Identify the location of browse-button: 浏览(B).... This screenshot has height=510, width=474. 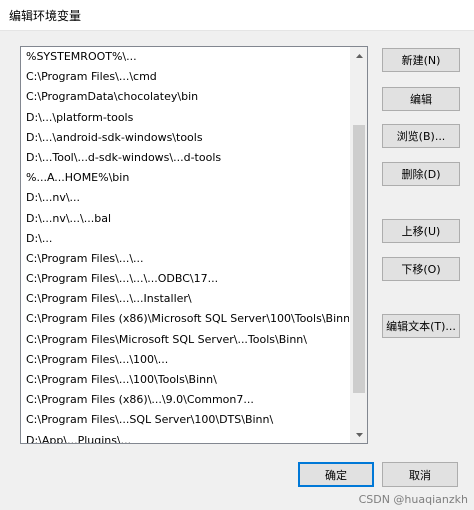
(421, 136).